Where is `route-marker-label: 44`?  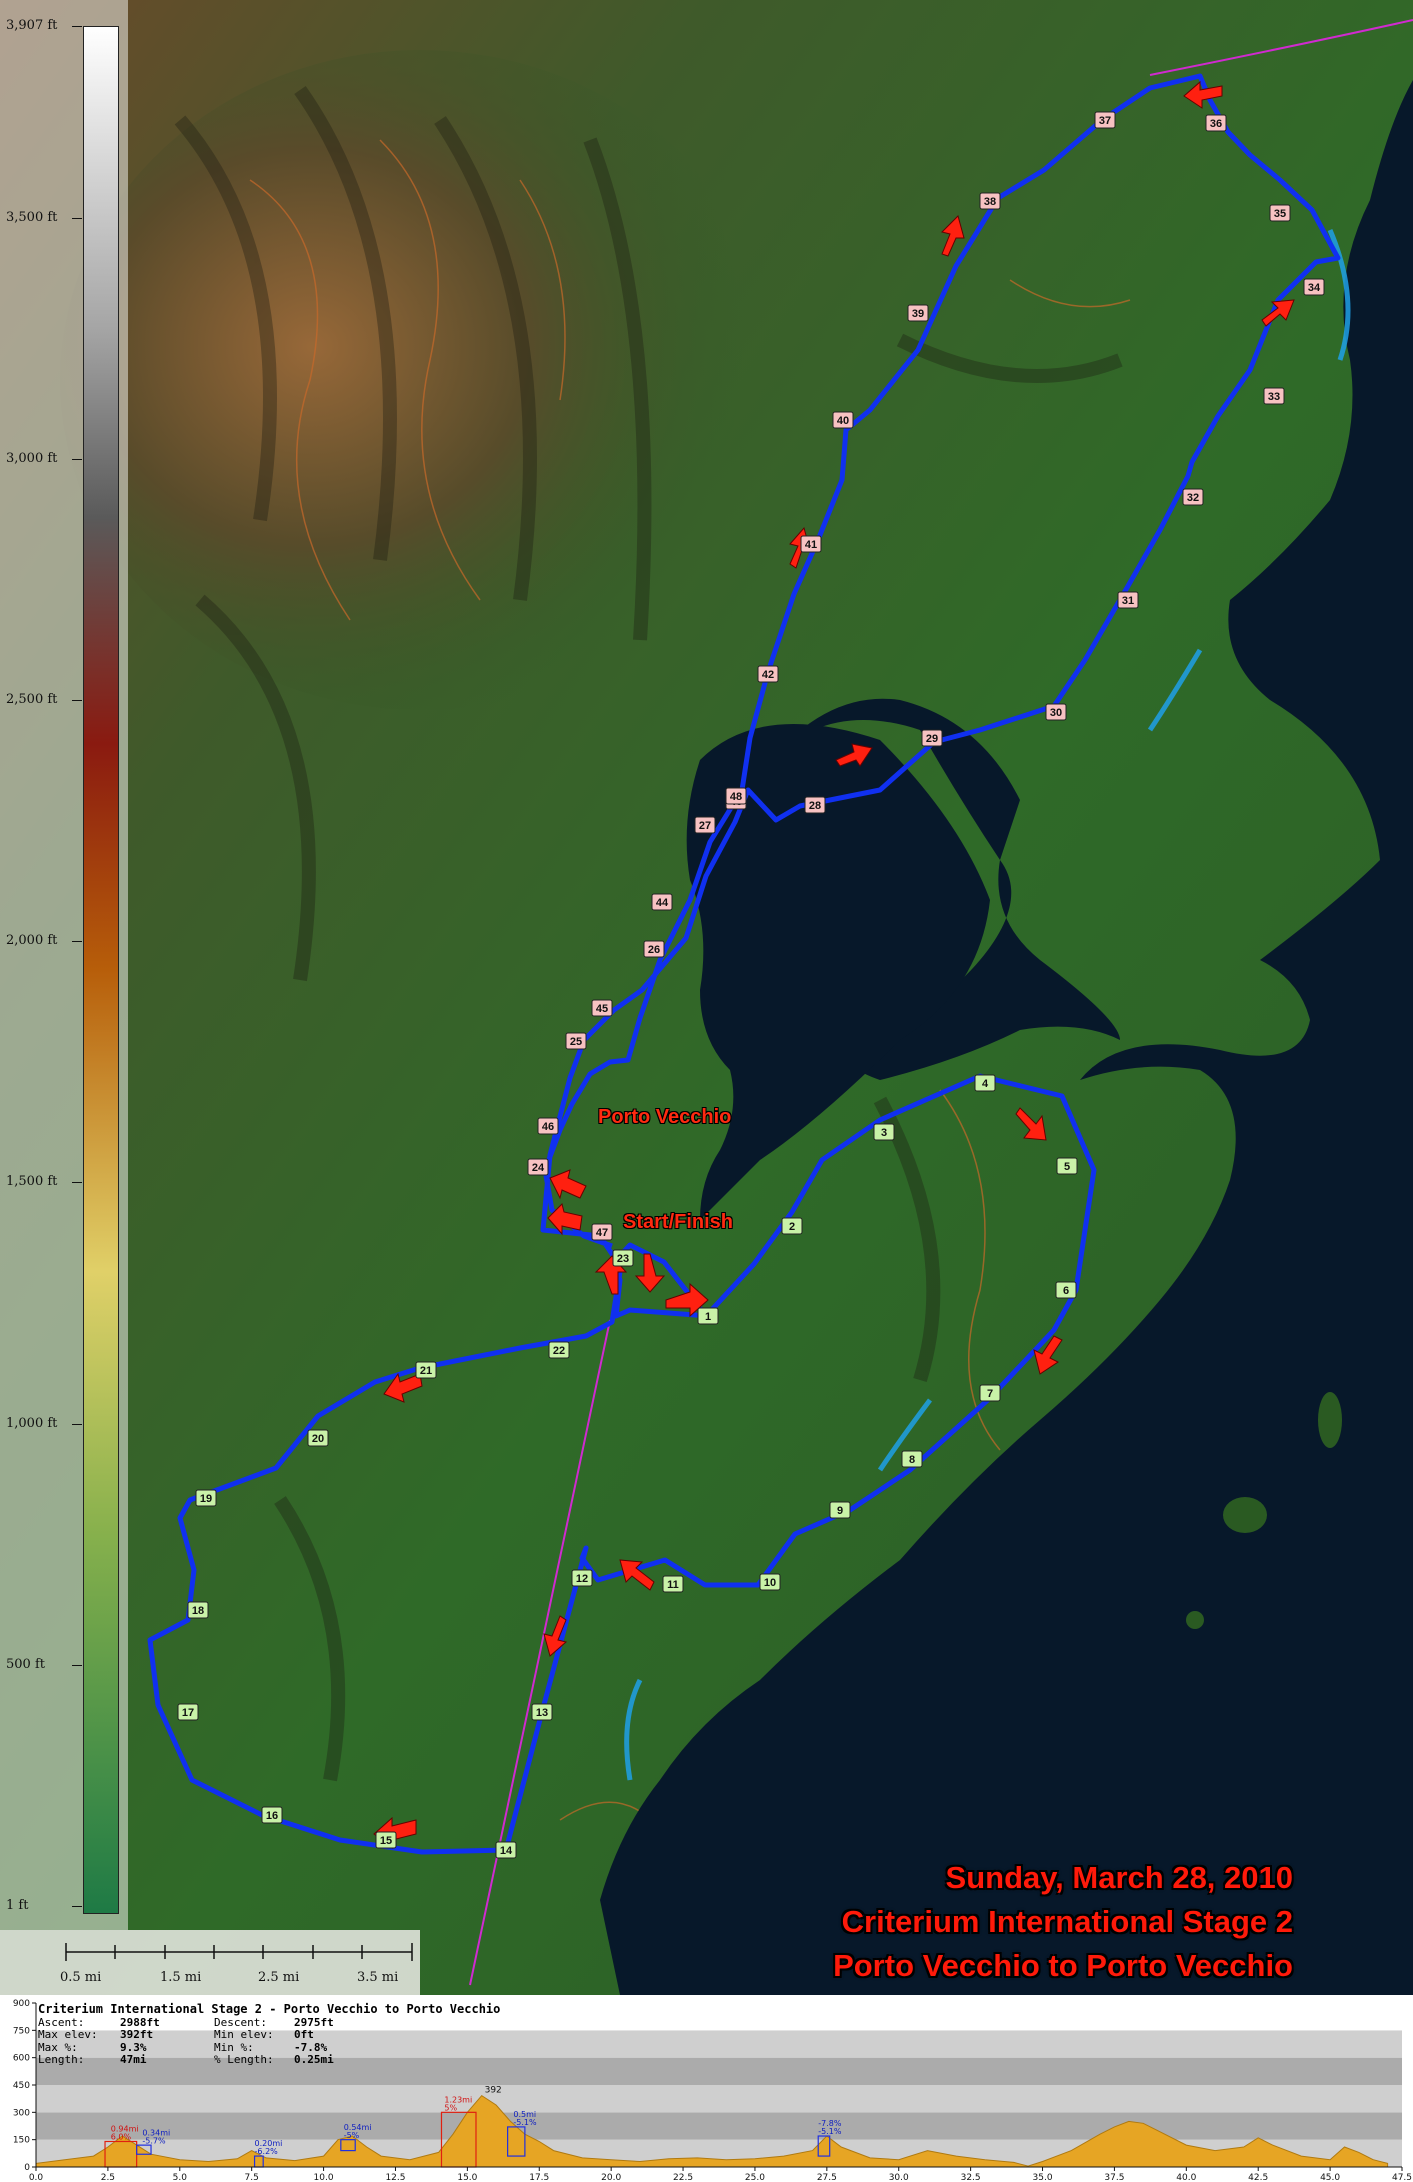 route-marker-label: 44 is located at coordinates (662, 903).